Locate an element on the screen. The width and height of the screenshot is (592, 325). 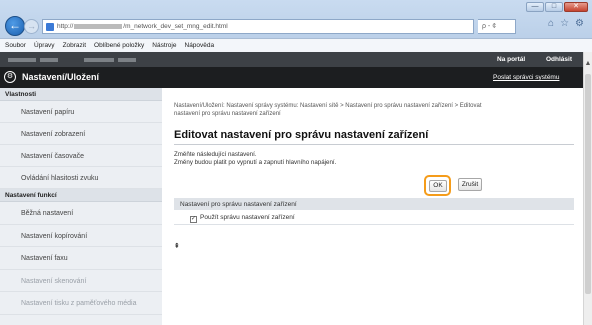
address-path: /m_network_dev_set_mng_edit.html is located at coordinates (175, 26).